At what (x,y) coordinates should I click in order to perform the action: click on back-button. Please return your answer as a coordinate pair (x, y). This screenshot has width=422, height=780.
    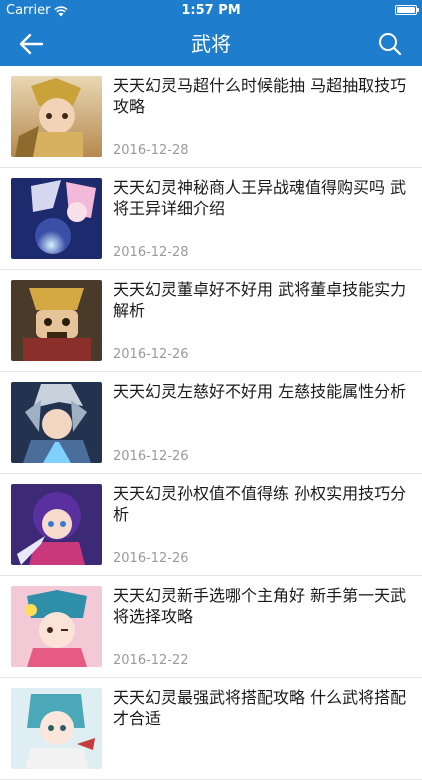
    Looking at the image, I should click on (31, 44).